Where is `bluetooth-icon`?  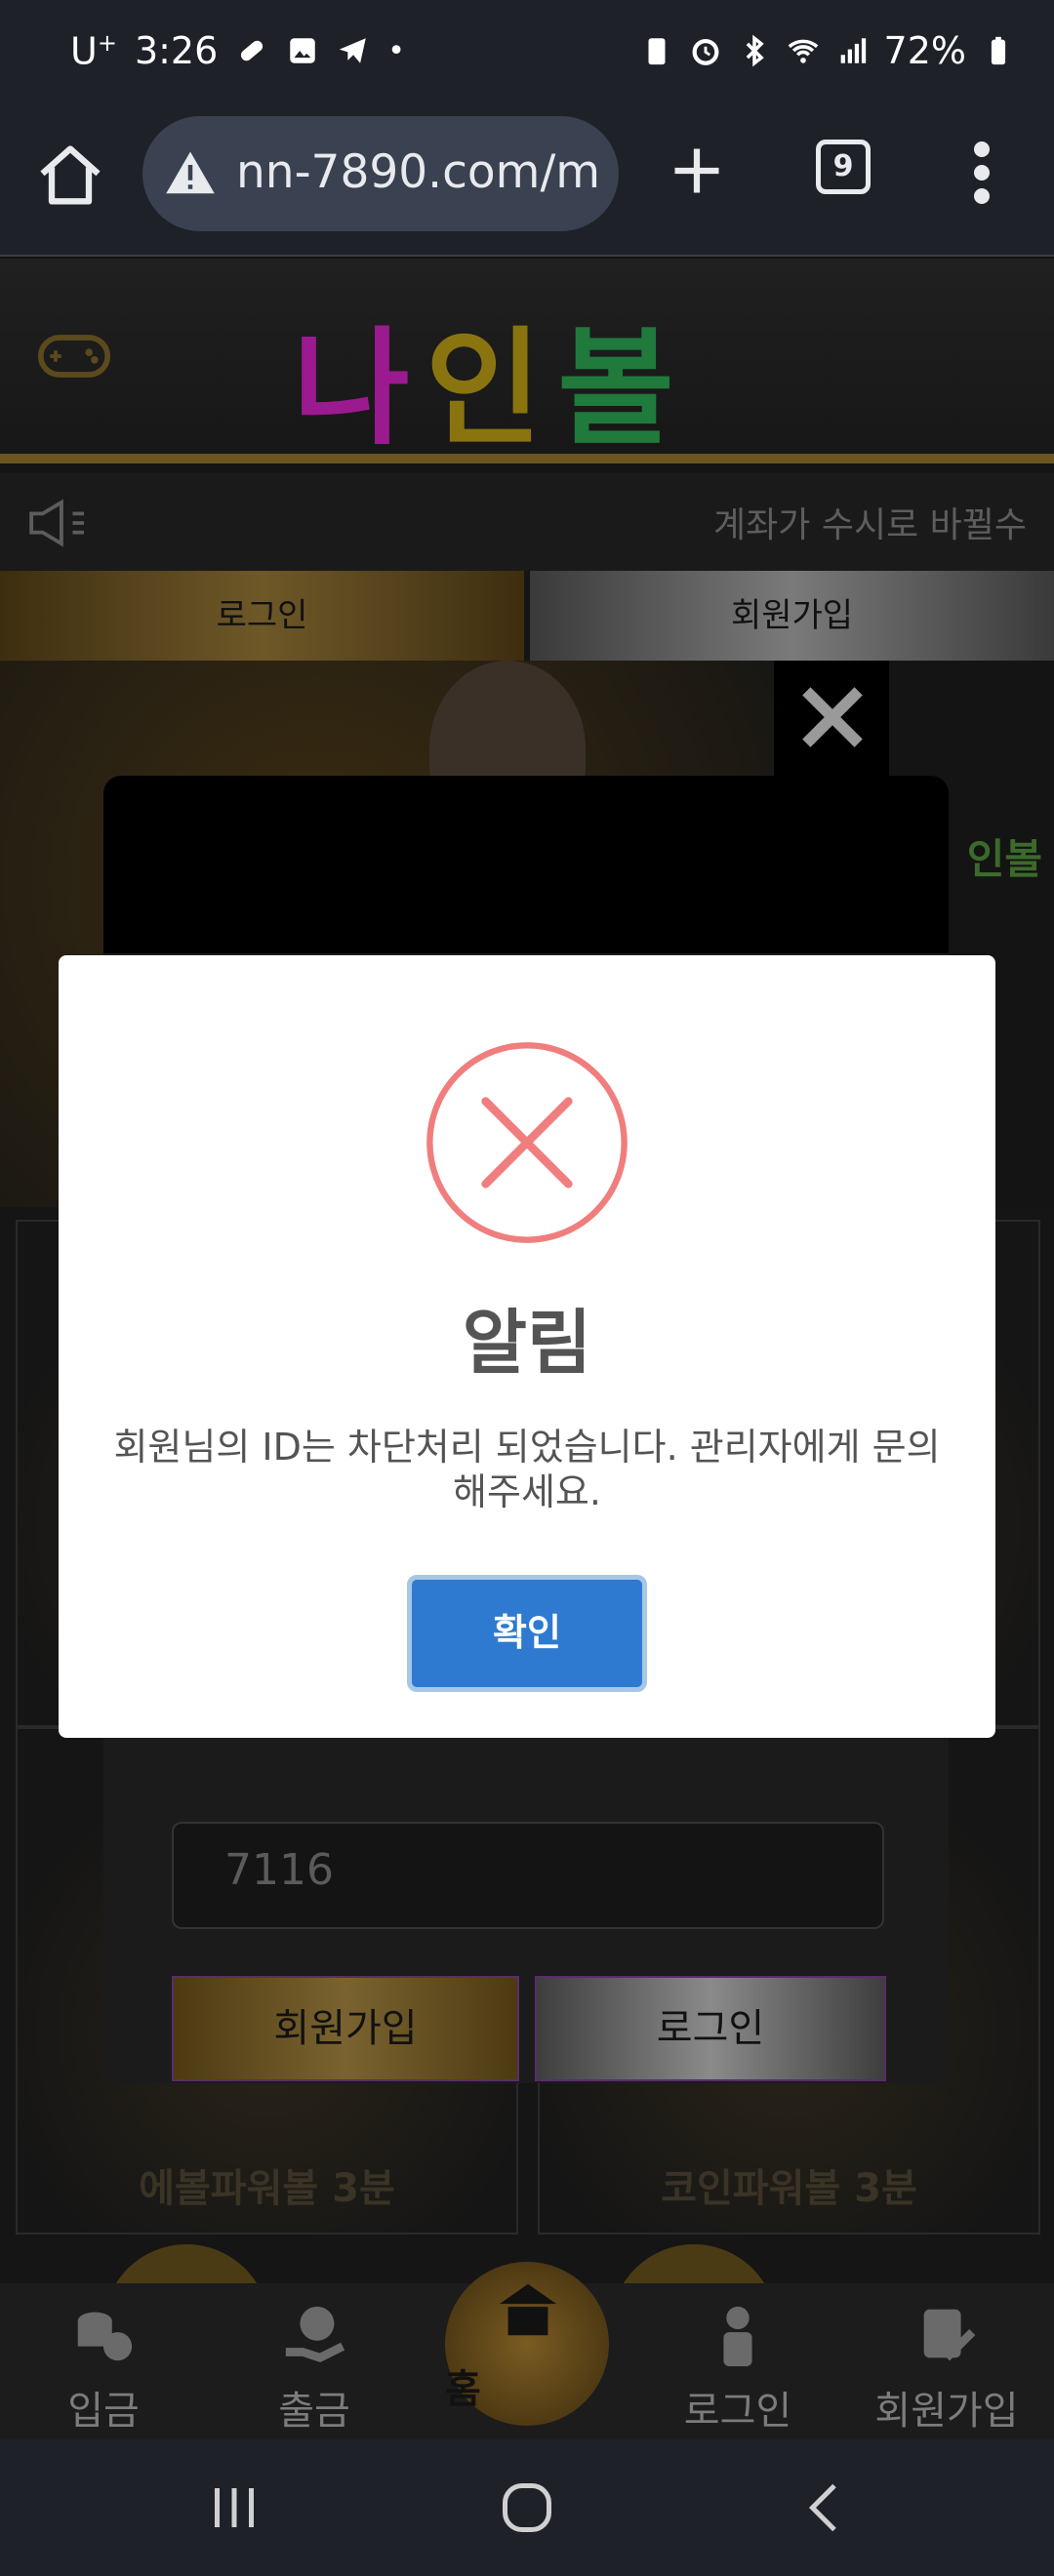
bluetooth-icon is located at coordinates (755, 50).